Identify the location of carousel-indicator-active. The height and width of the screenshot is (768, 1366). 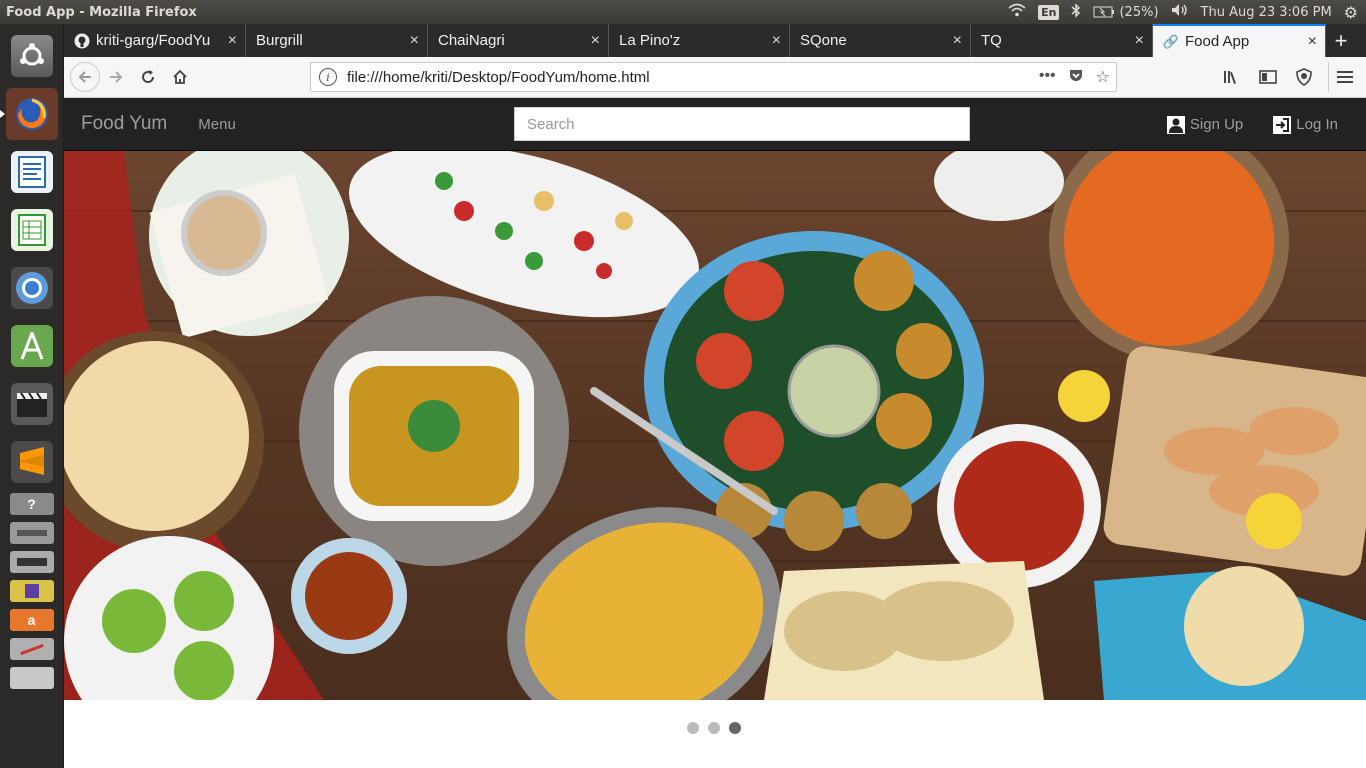
(735, 728).